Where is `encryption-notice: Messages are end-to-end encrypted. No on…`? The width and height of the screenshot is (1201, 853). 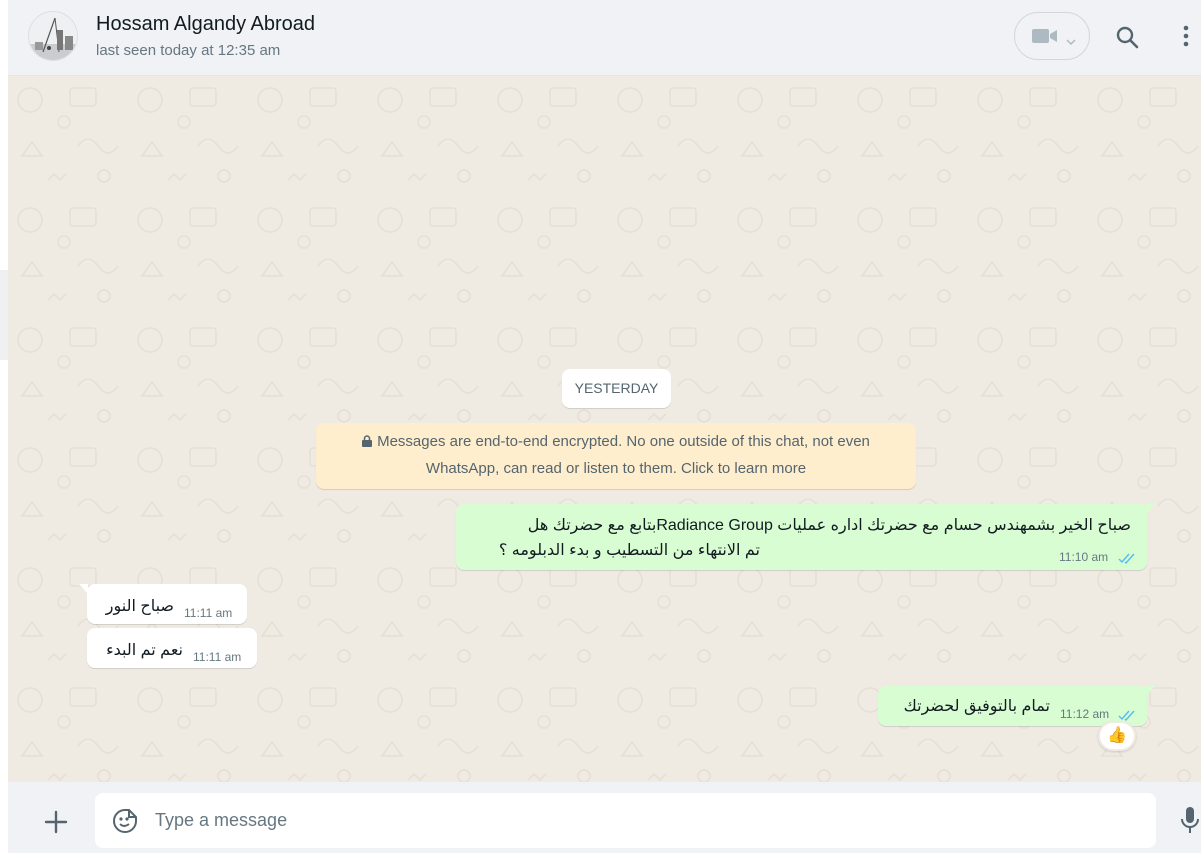
encryption-notice: Messages are end-to-end encrypted. No on… is located at coordinates (616, 456).